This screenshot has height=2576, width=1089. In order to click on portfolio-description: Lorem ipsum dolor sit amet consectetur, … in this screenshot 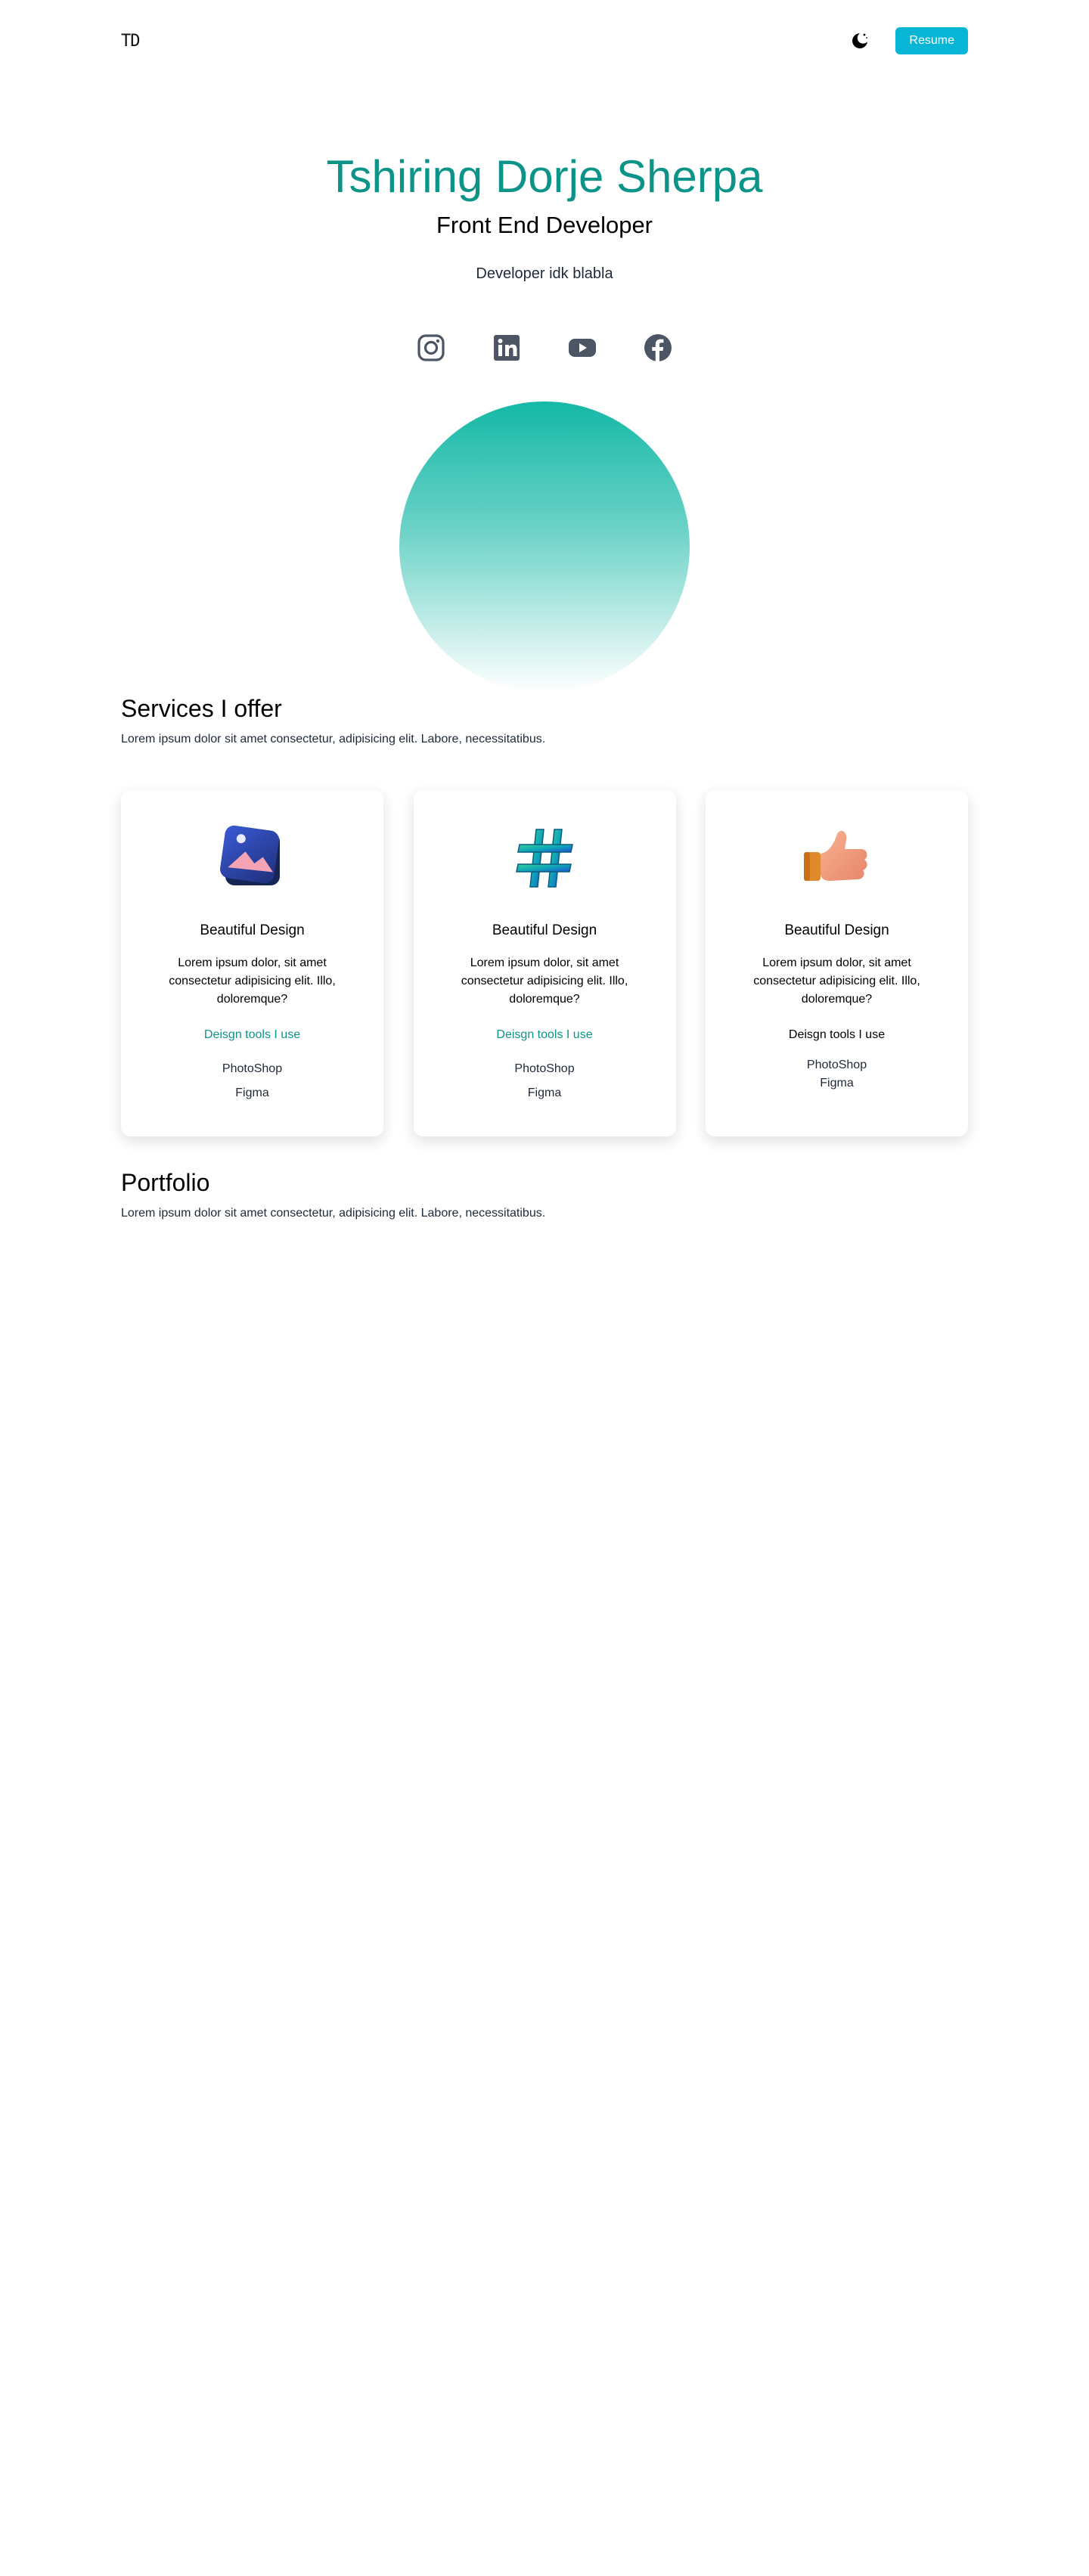, I will do `click(333, 1213)`.